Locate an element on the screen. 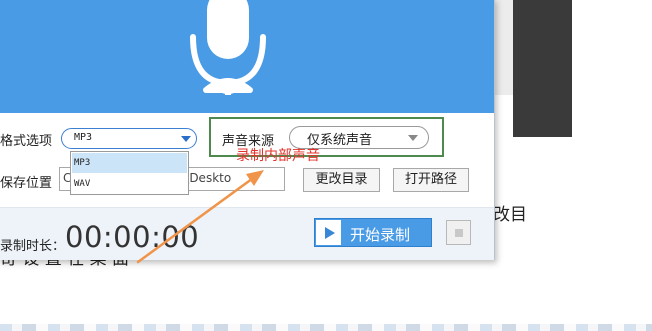 The width and height of the screenshot is (652, 331). format-option-mp3: MP3 is located at coordinates (129, 163).